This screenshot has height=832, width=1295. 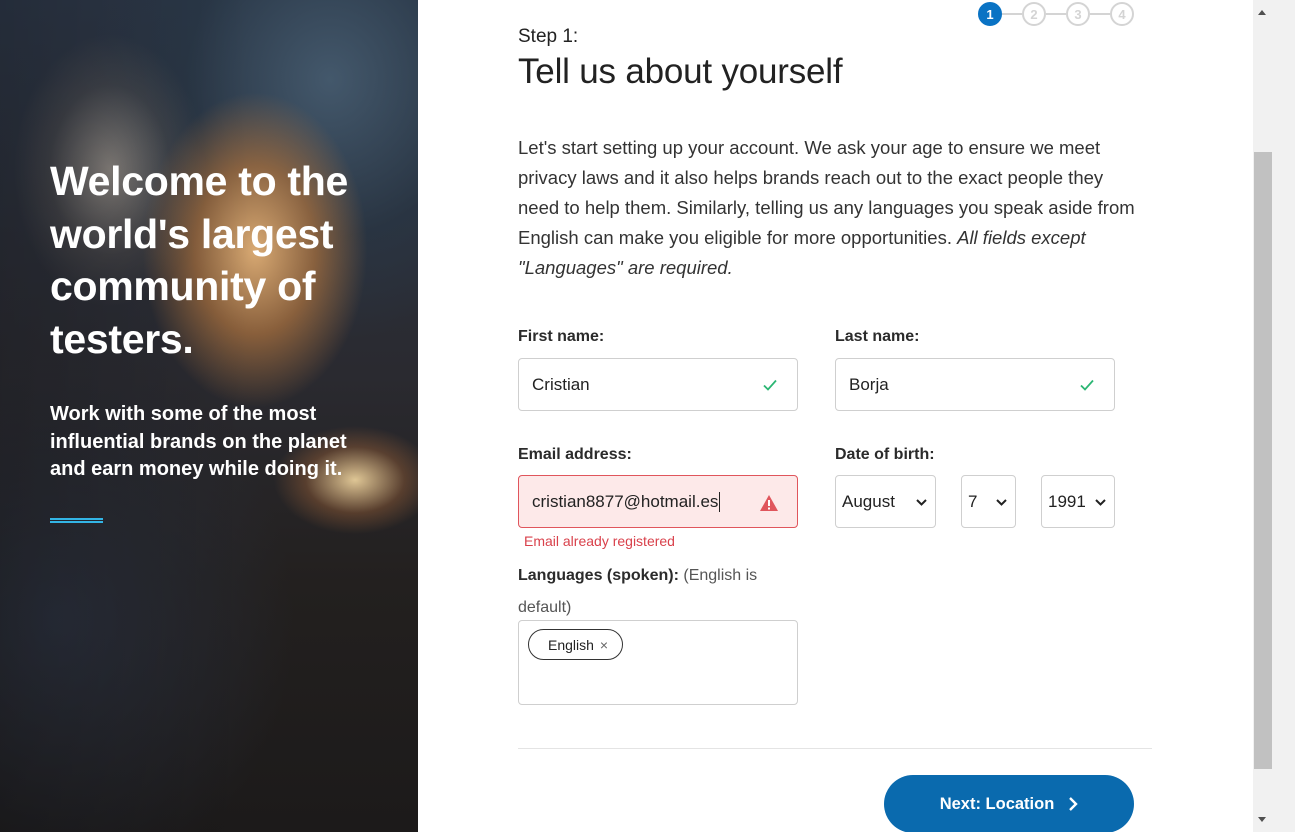 I want to click on email-value: cristian8877@hotmail.es, so click(x=625, y=501).